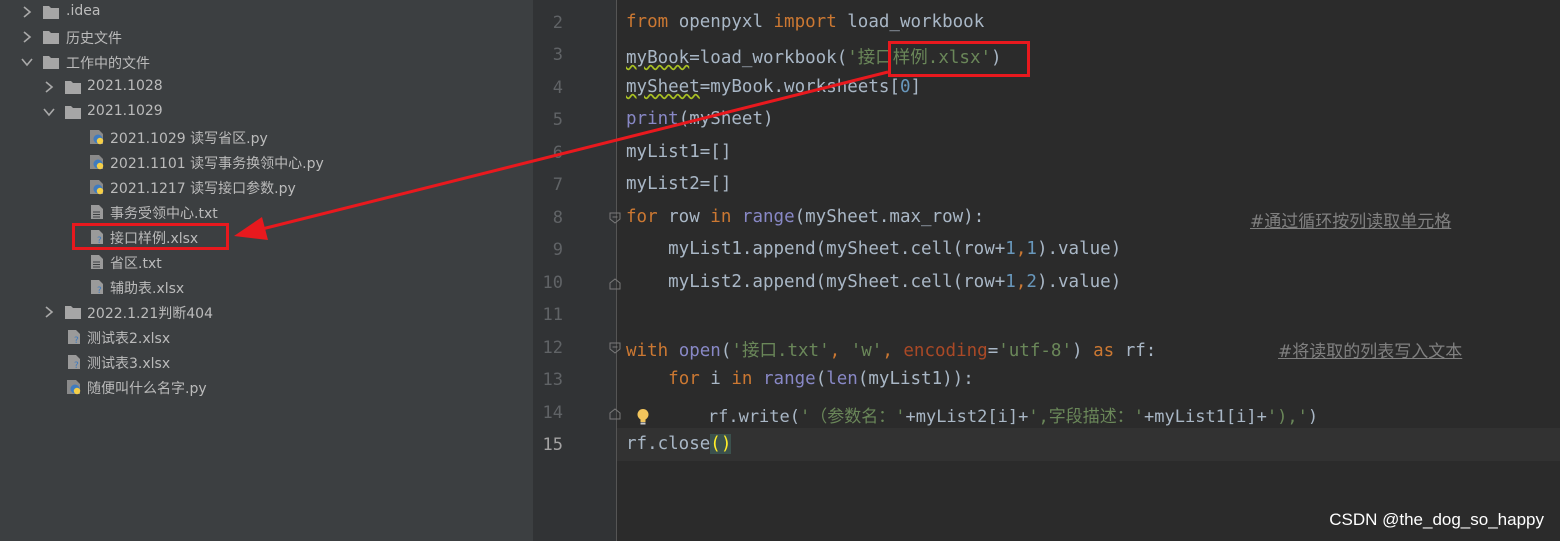  Describe the element at coordinates (150, 314) in the screenshot. I see `tree-item-label: 2022.1.21判断404` at that location.